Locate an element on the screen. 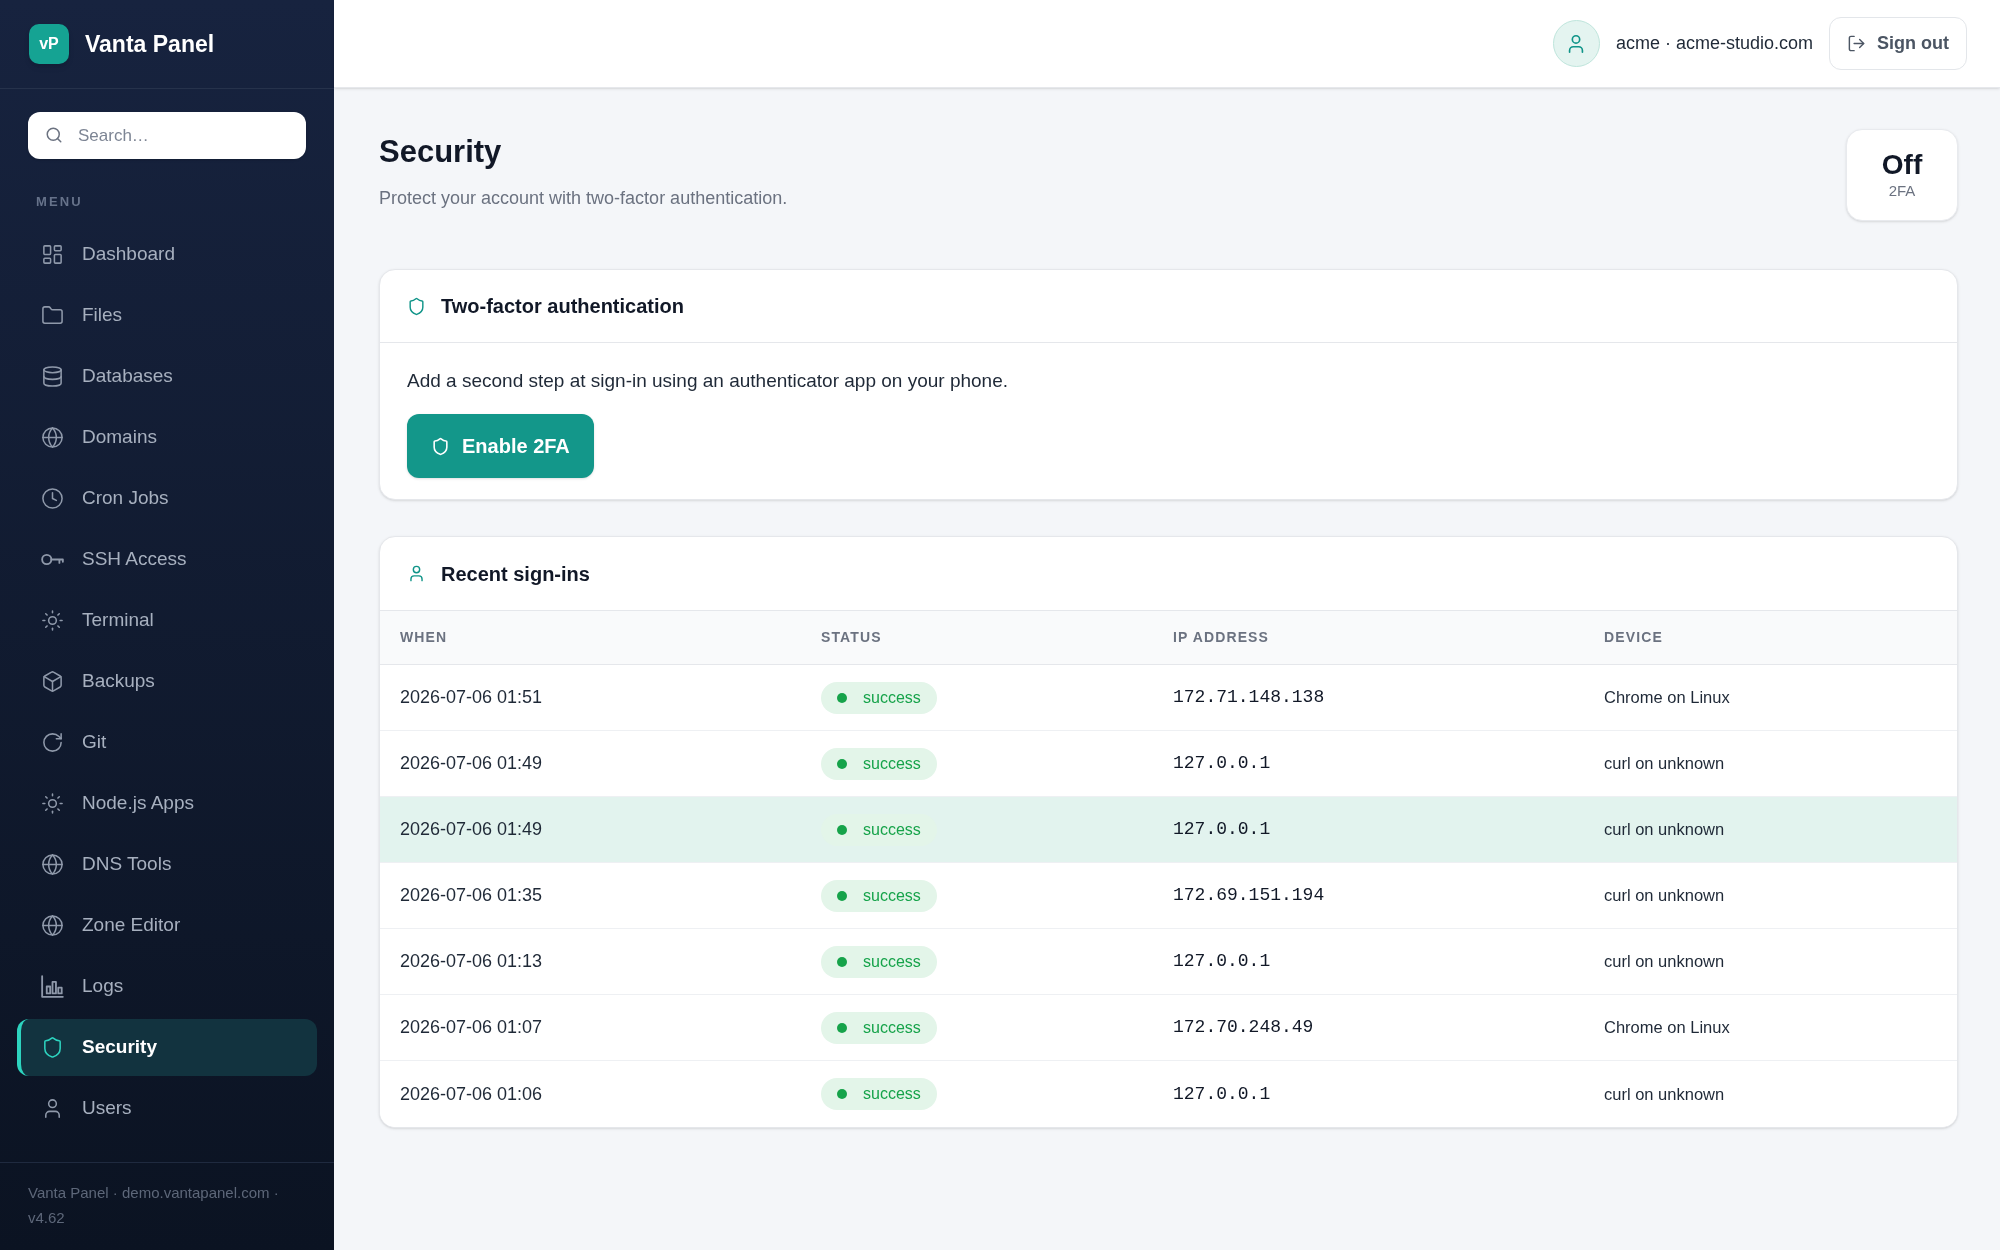  column-header: WHEN is located at coordinates (424, 637).